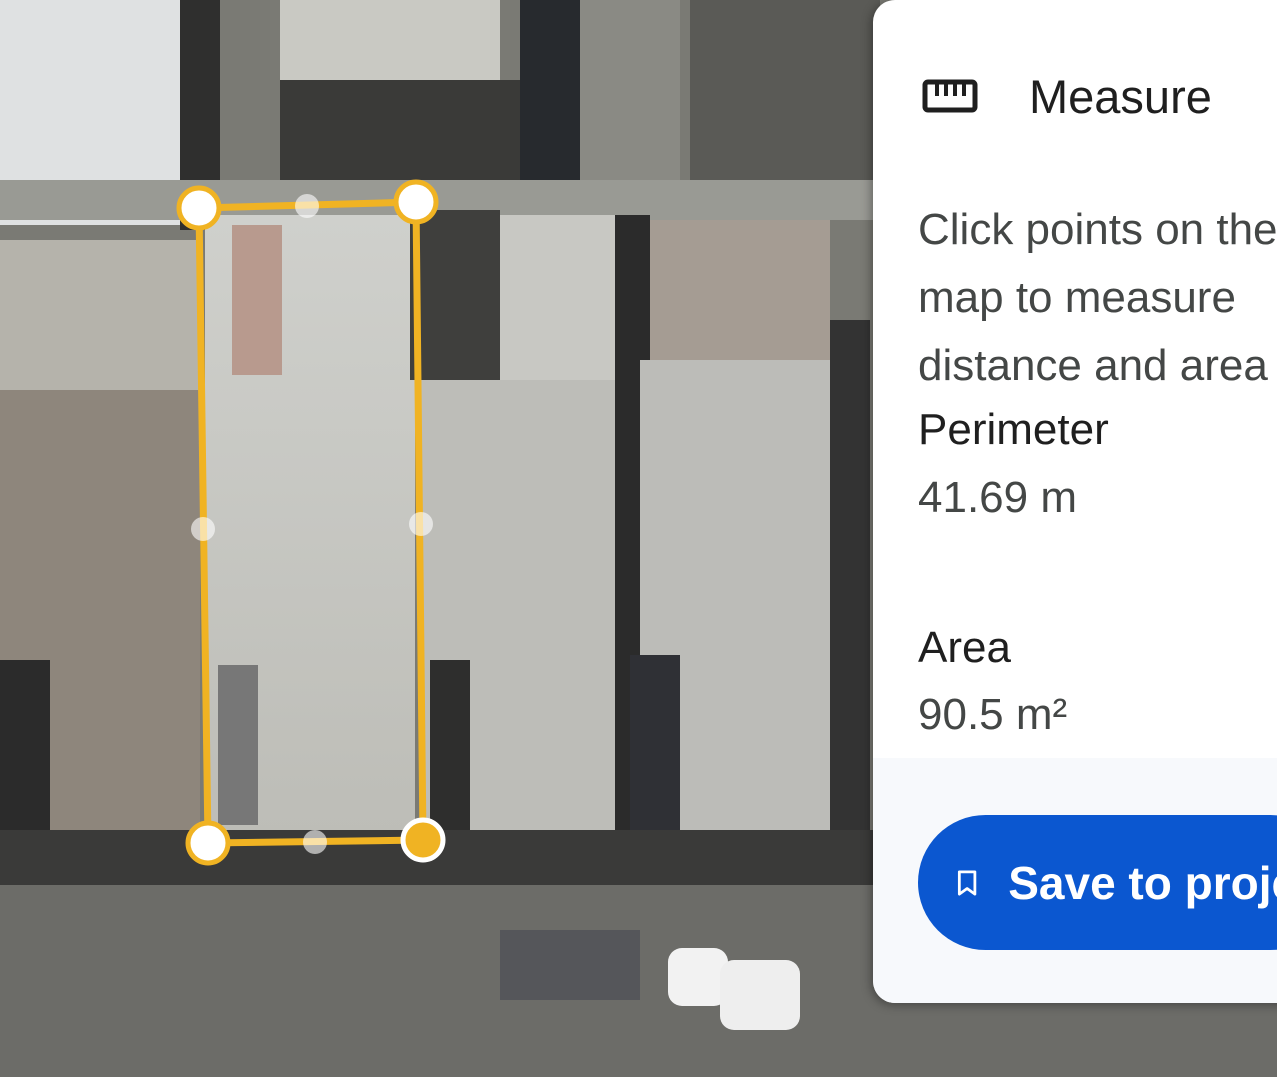 The width and height of the screenshot is (1277, 1077). I want to click on save-to-project-button: Save to project, so click(1097, 882).